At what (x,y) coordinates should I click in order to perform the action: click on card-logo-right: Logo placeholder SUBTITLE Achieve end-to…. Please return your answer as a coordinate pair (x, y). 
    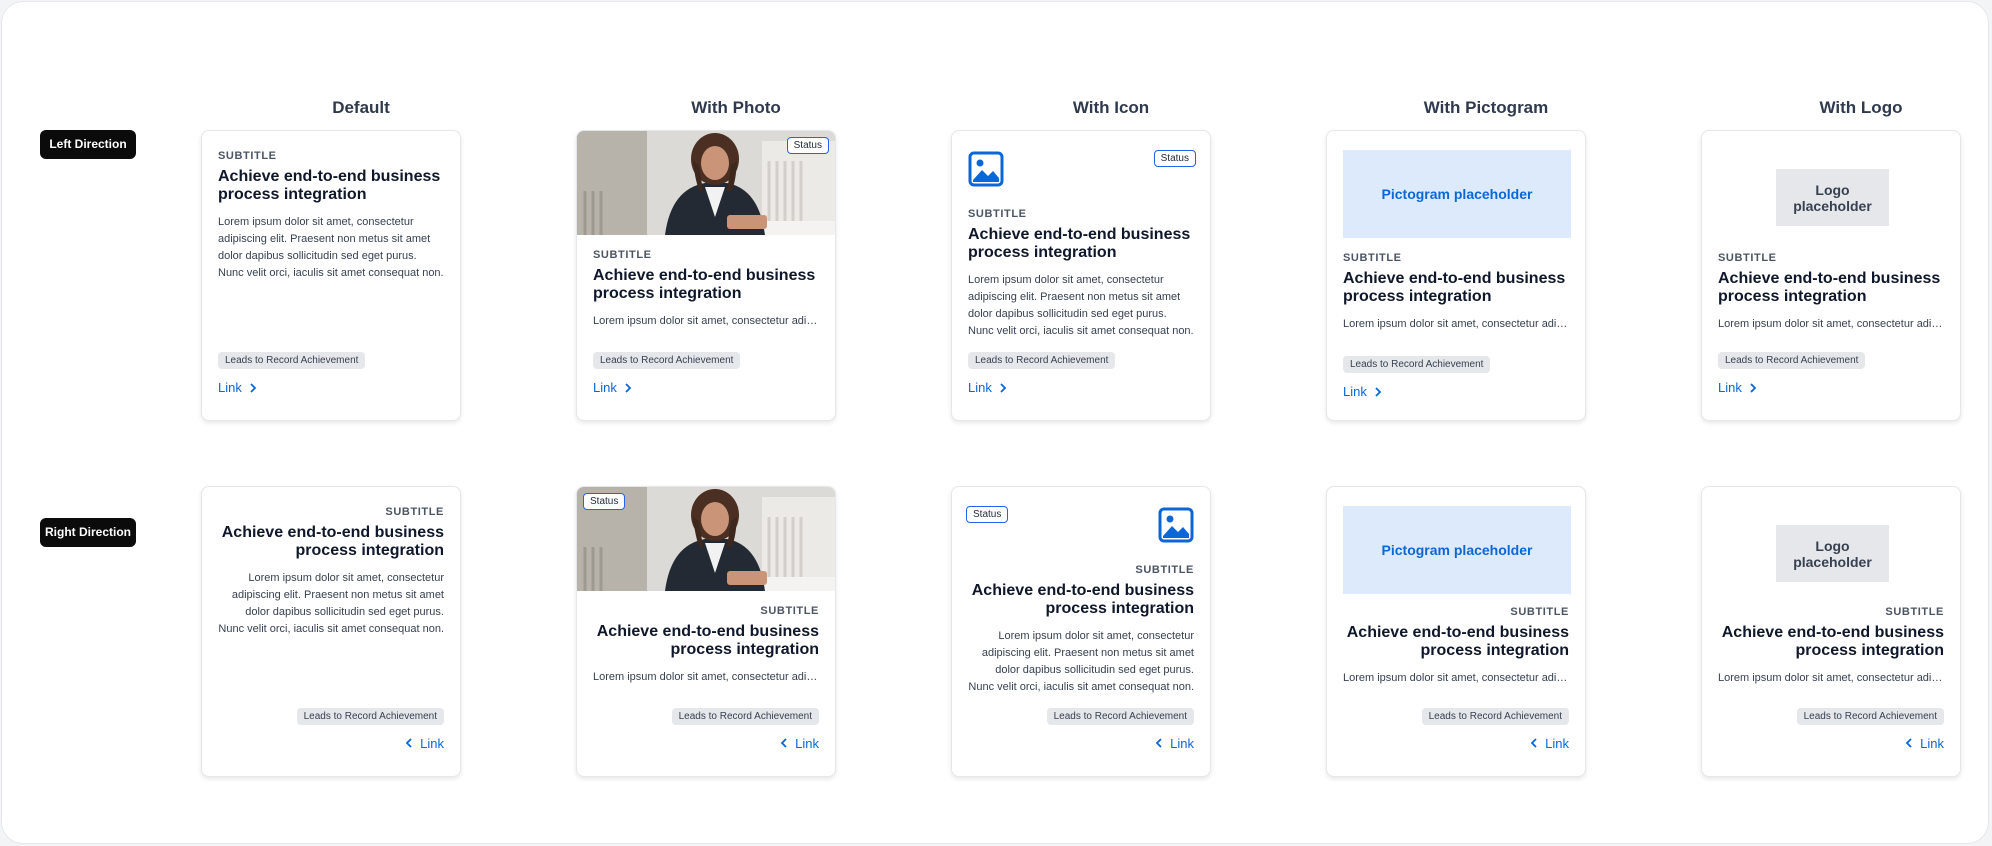
    Looking at the image, I should click on (1831, 631).